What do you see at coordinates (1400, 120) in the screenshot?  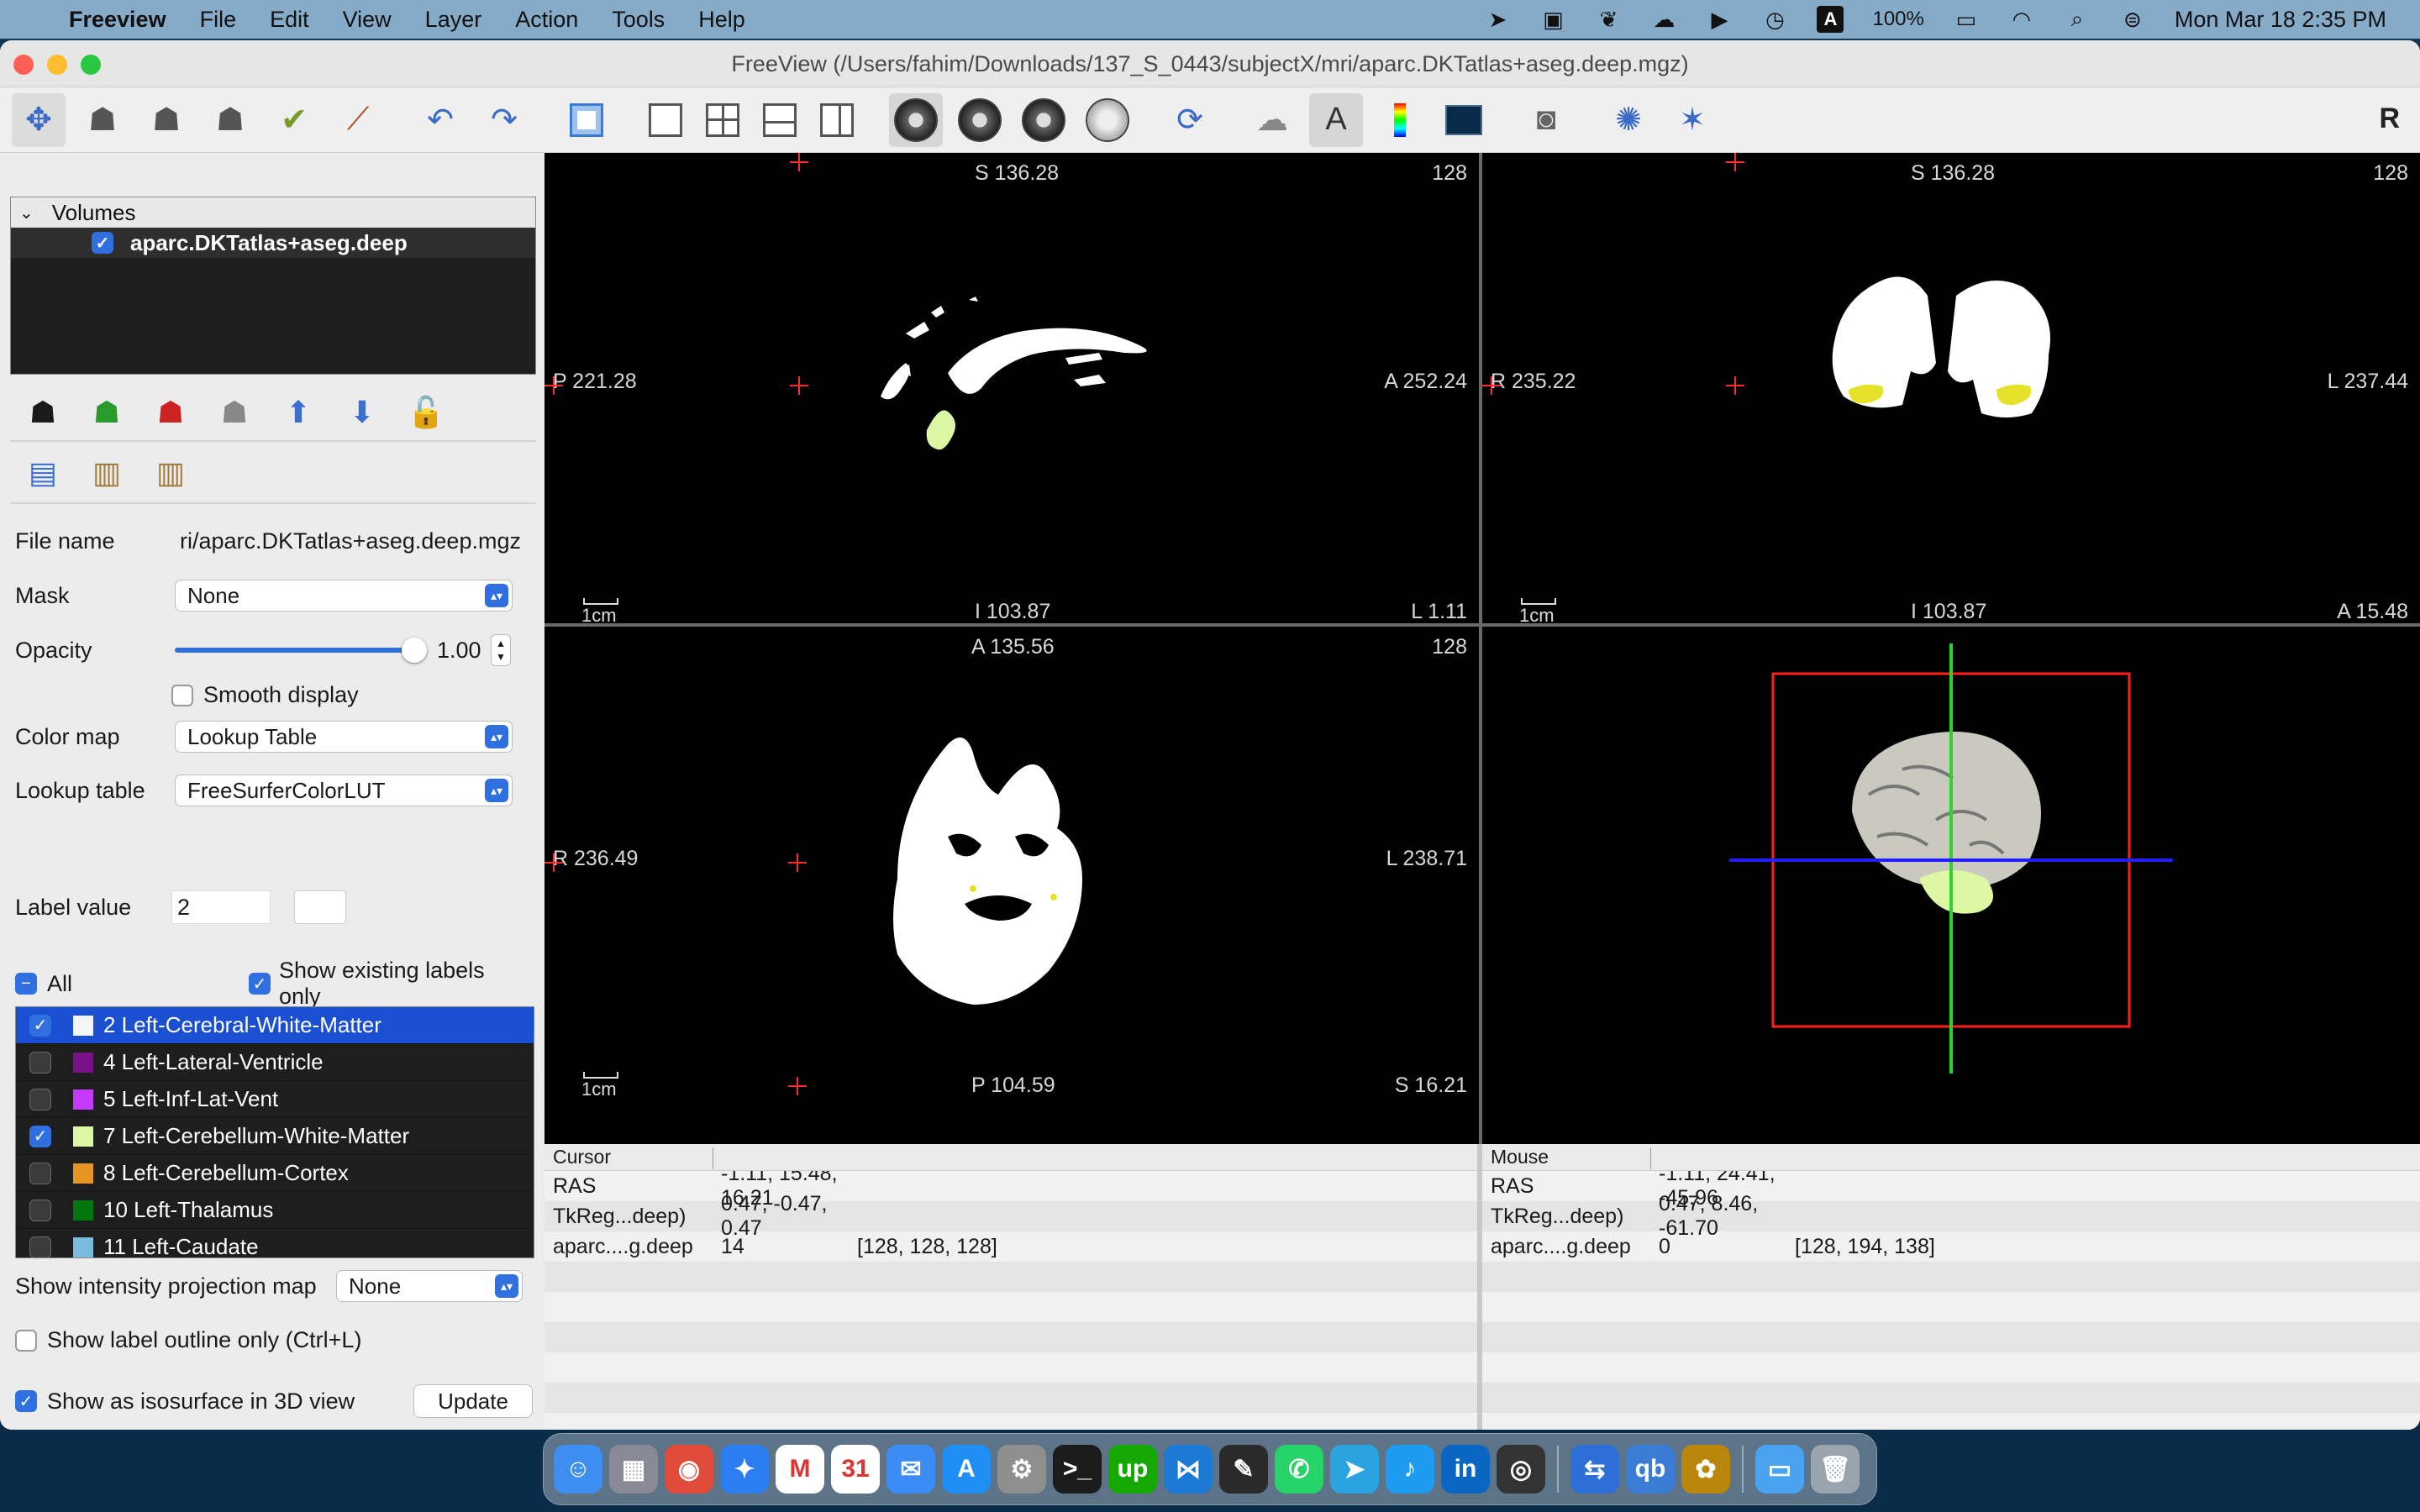 I see `color-bar-icon` at bounding box center [1400, 120].